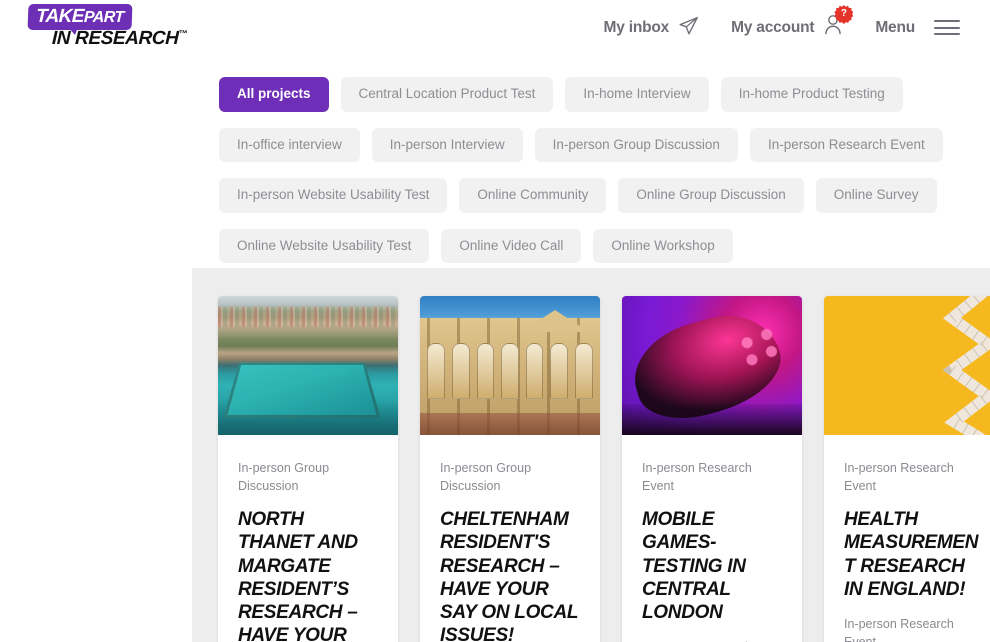 The width and height of the screenshot is (990, 642). What do you see at coordinates (324, 245) in the screenshot?
I see `filter-chip-online-website-usability-test: Online Website Usability Test` at bounding box center [324, 245].